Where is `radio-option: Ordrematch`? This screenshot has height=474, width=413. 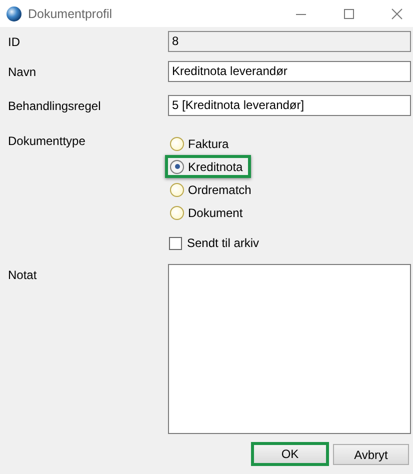
radio-option: Ordrematch is located at coordinates (212, 189).